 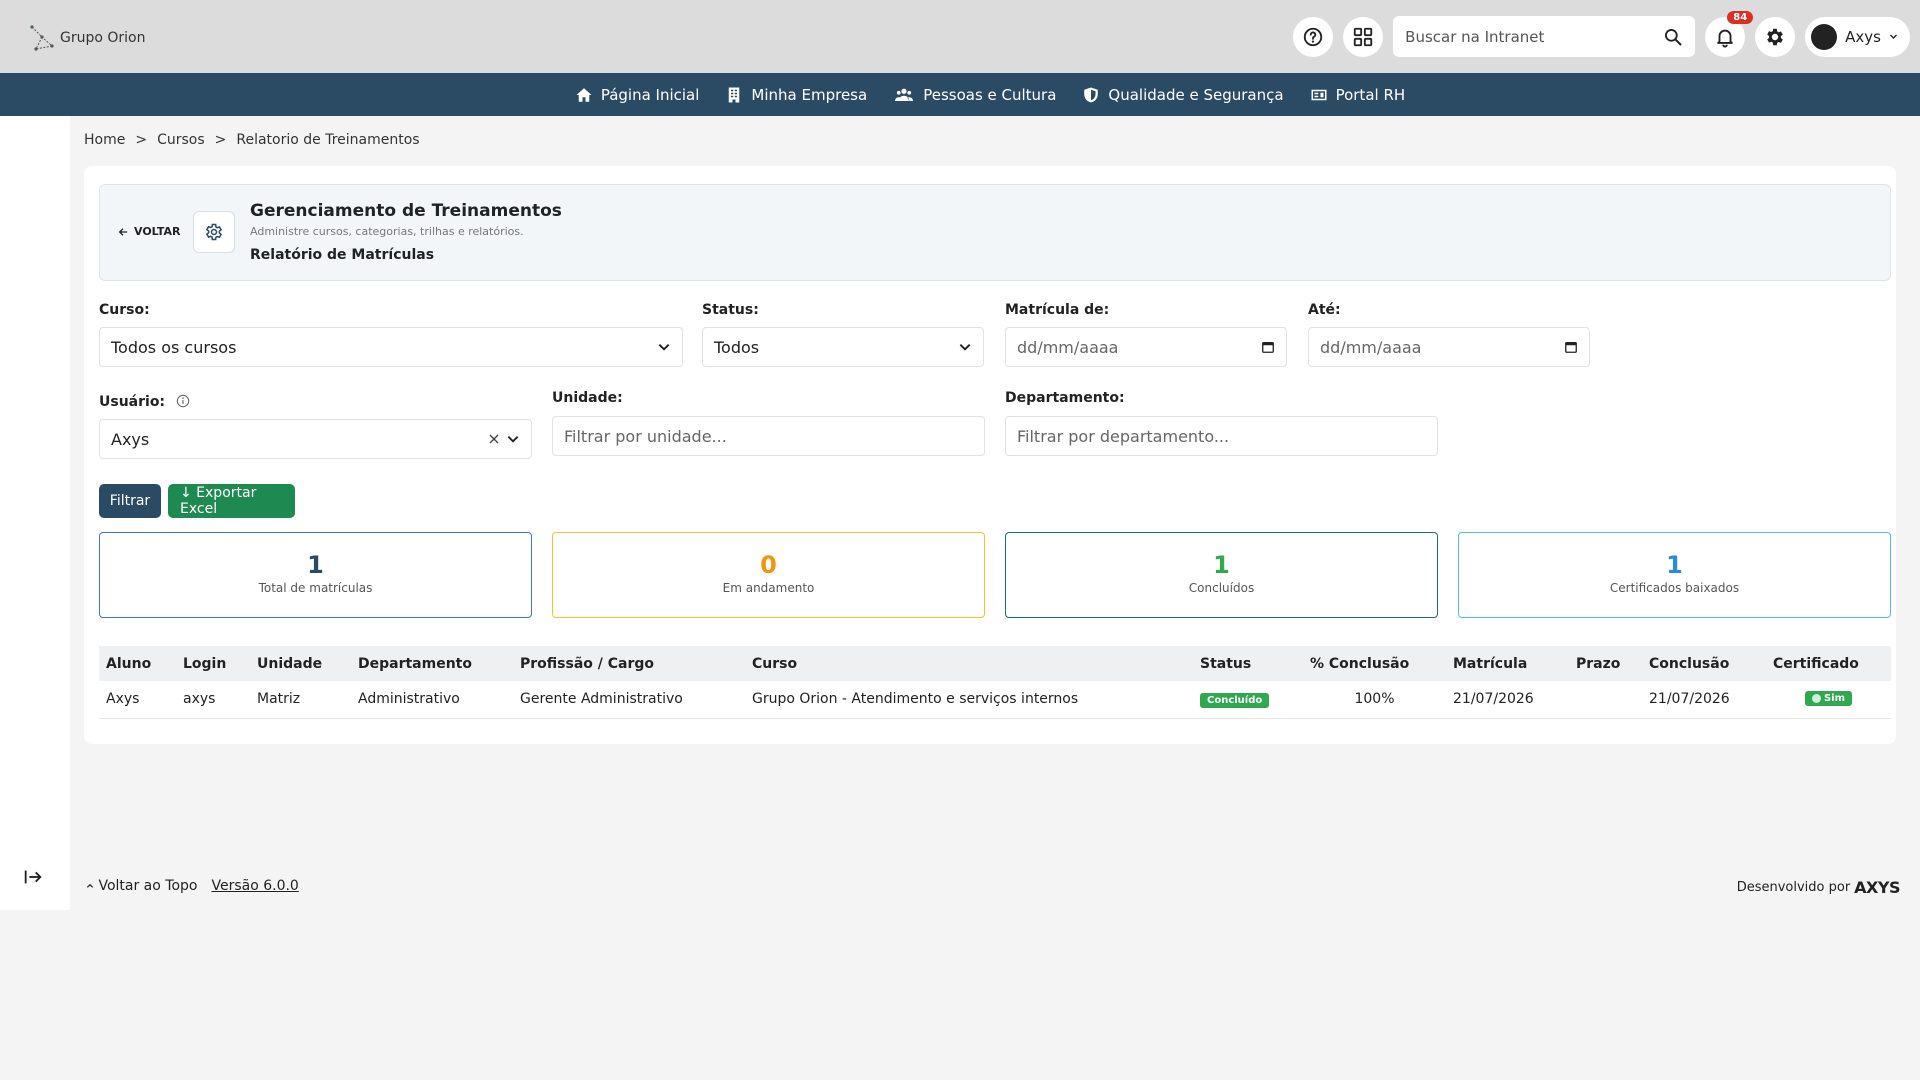 What do you see at coordinates (130, 501) in the screenshot?
I see `filter-button: Filtrar` at bounding box center [130, 501].